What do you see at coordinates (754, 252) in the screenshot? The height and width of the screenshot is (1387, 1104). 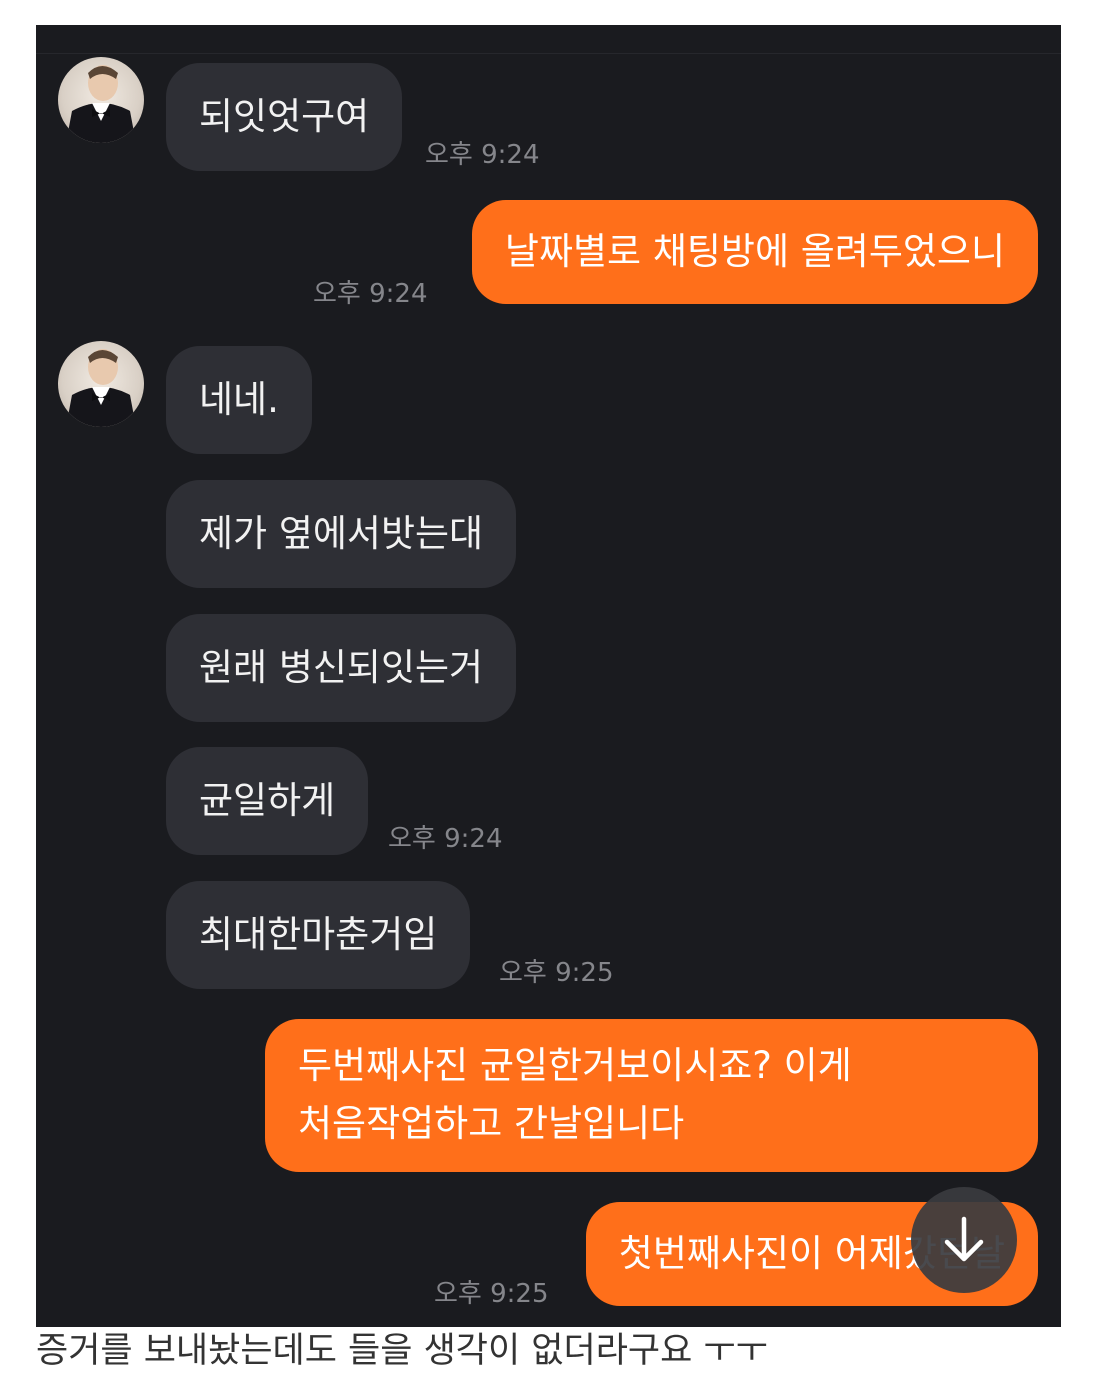 I see `outgoing-message: 날짜별로 채팅방에 올려두었으니` at bounding box center [754, 252].